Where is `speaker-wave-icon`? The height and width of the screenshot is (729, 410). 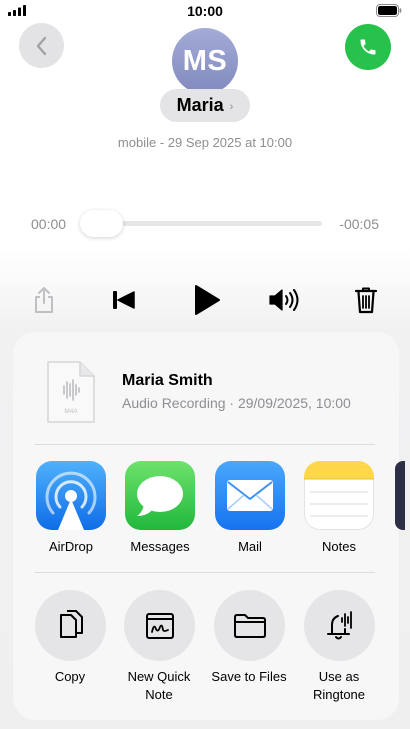
speaker-wave-icon is located at coordinates (284, 300).